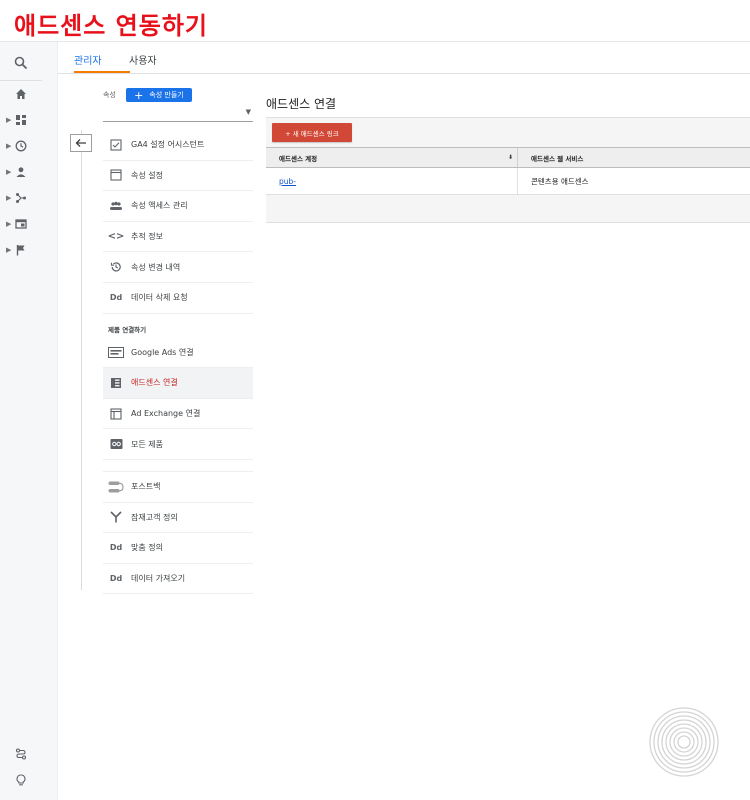 Image resolution: width=750 pixels, height=800 pixels. What do you see at coordinates (178, 444) in the screenshot?
I see `menu-item-all-products: 모든 제품` at bounding box center [178, 444].